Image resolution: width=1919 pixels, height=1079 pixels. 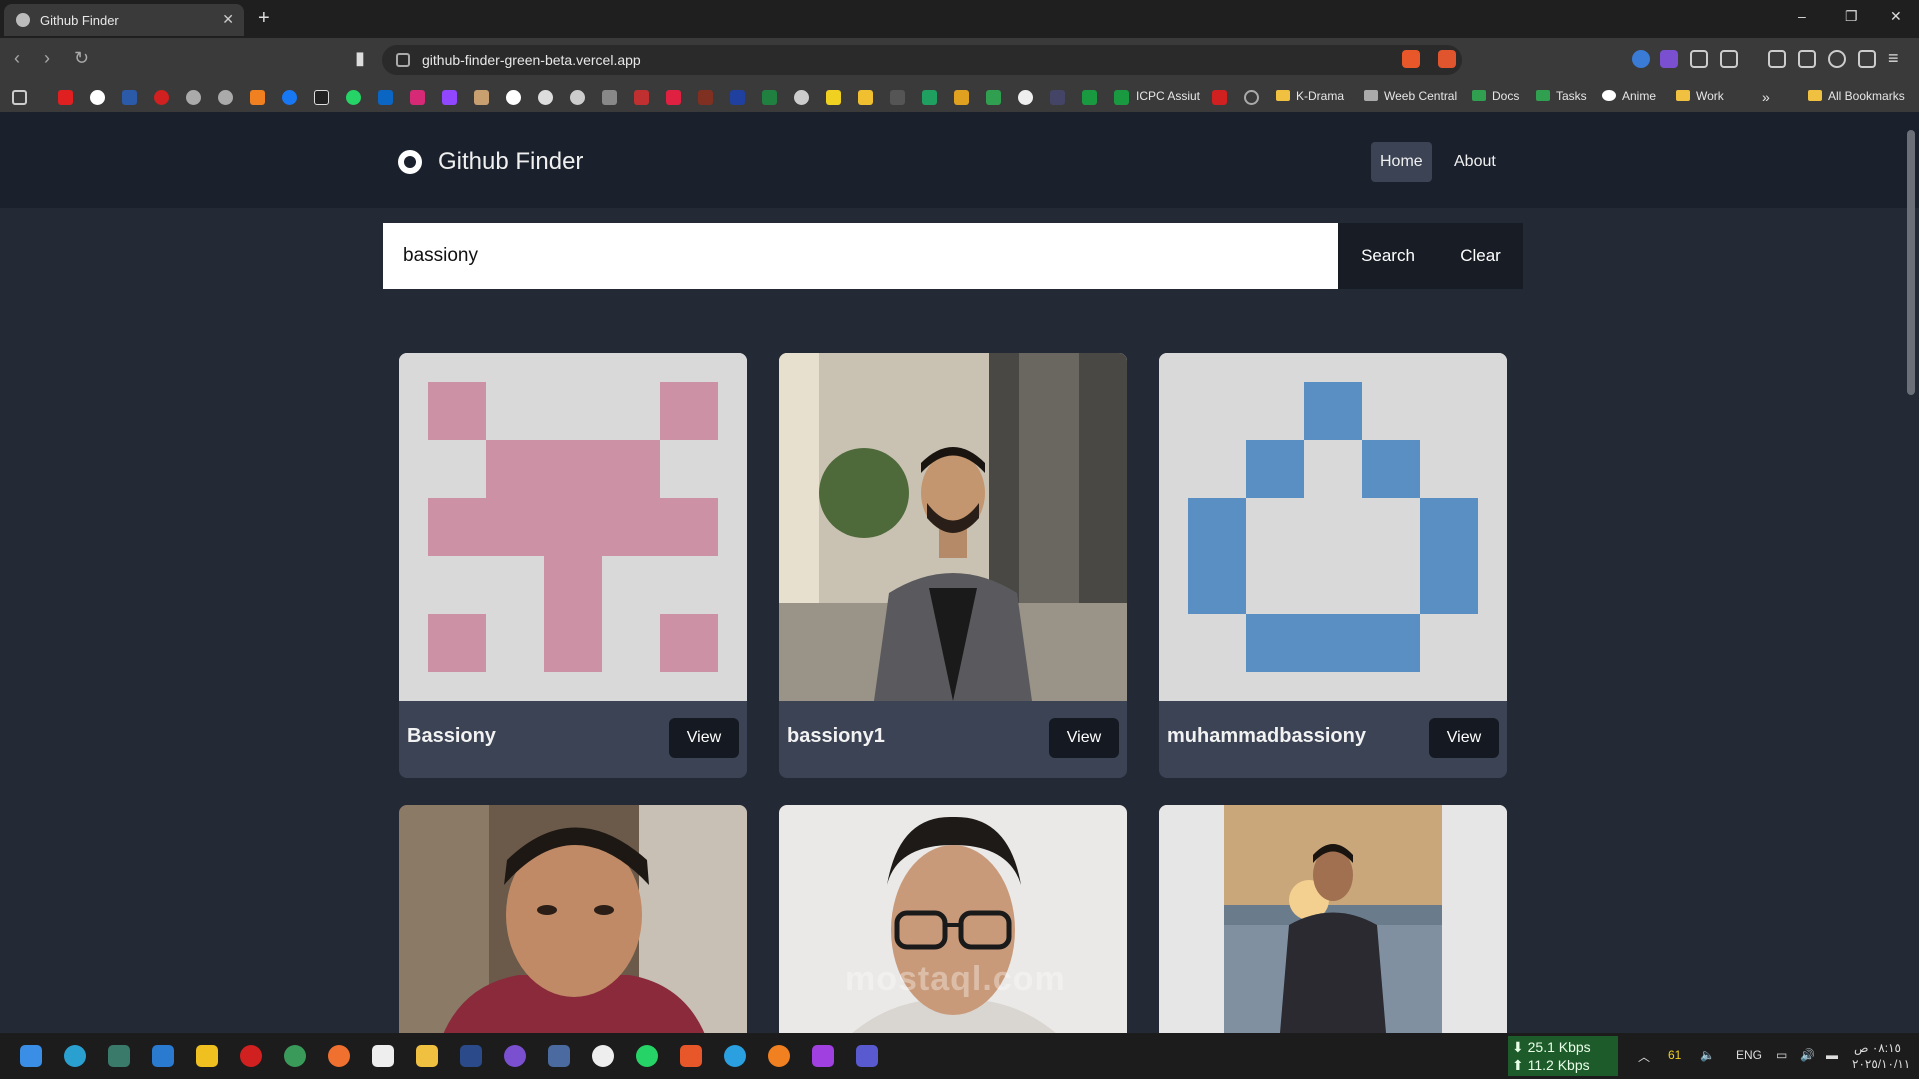 What do you see at coordinates (163, 1056) in the screenshot?
I see `vscode-icon` at bounding box center [163, 1056].